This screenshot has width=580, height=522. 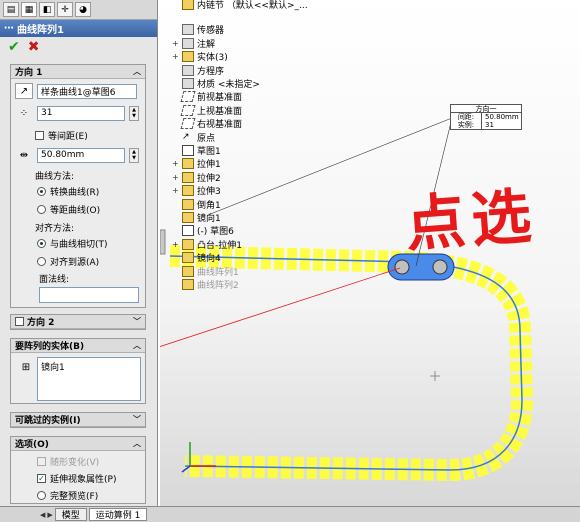 What do you see at coordinates (89, 379) in the screenshot?
I see `features-list: 镜向1` at bounding box center [89, 379].